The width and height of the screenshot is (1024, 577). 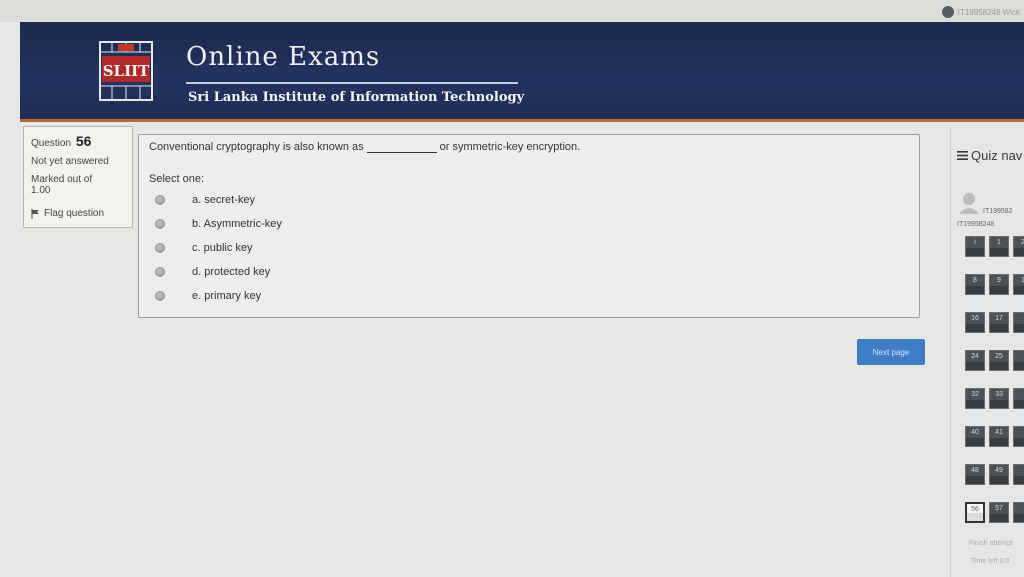 What do you see at coordinates (529, 200) in the screenshot?
I see `option-a: a. secret-key` at bounding box center [529, 200].